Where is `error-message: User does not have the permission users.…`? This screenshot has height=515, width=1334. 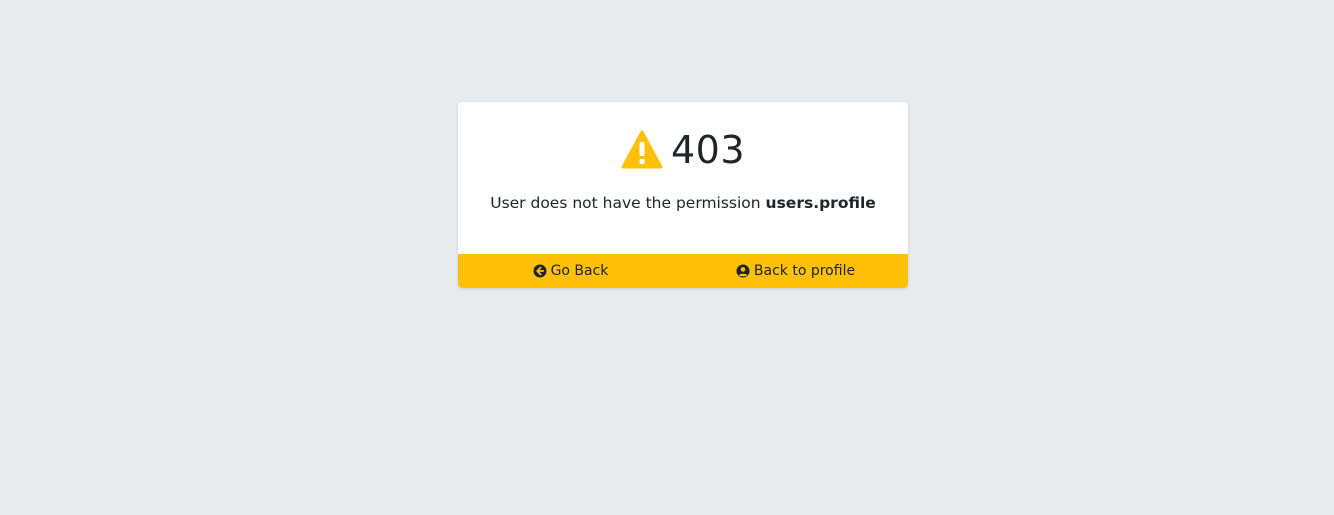 error-message: User does not have the permission users.… is located at coordinates (683, 203).